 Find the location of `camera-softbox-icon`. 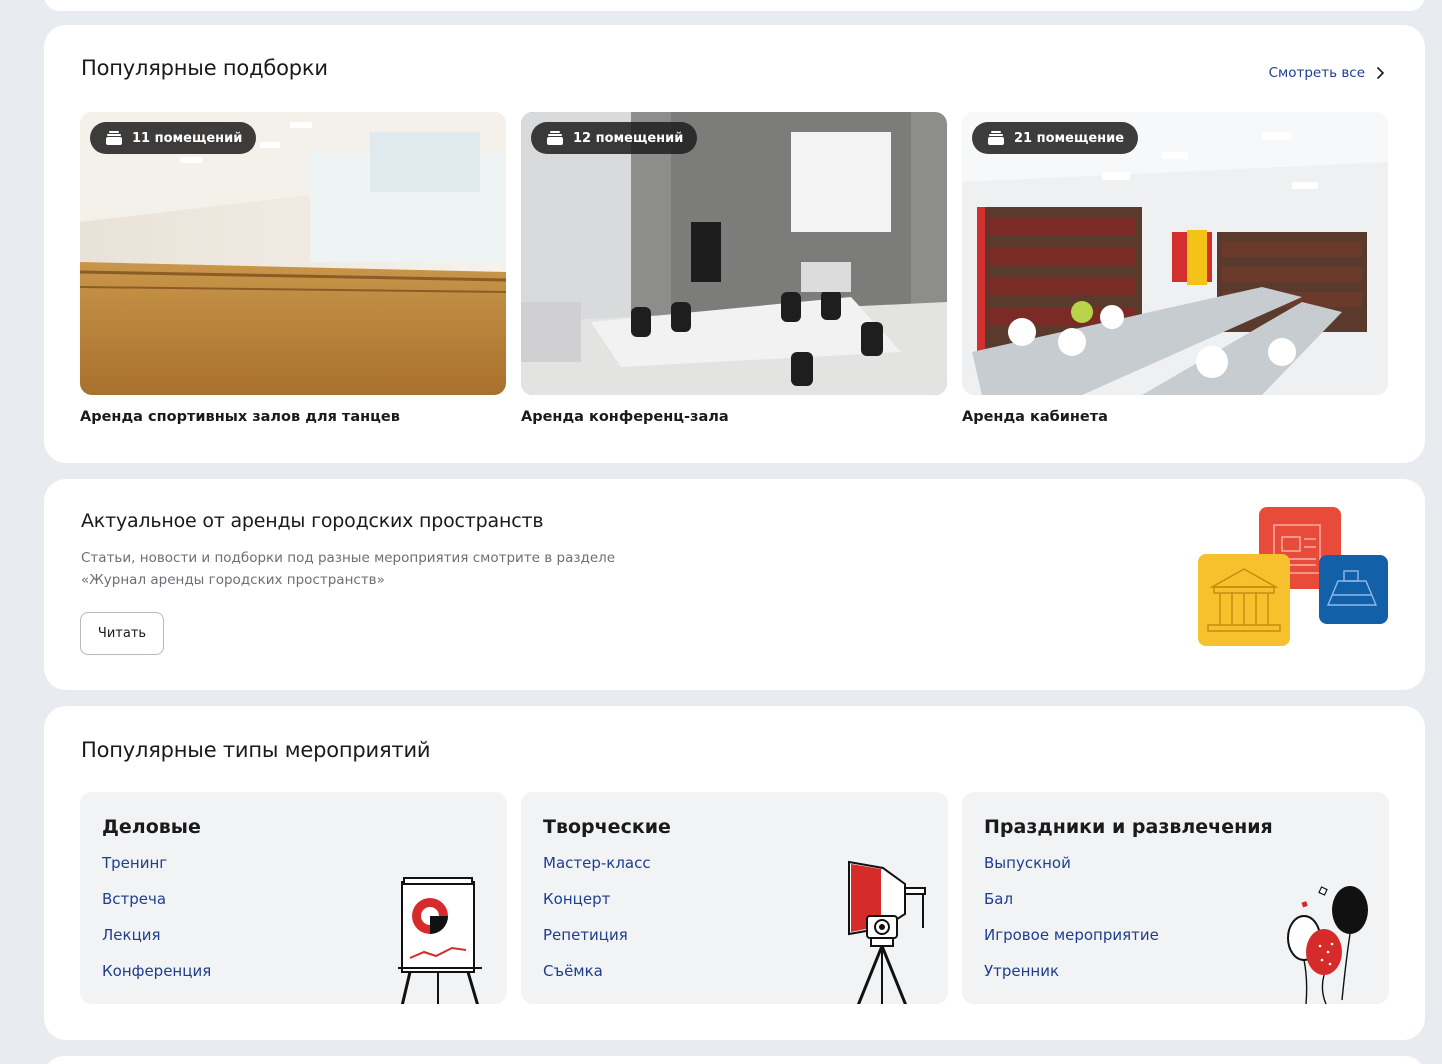

camera-softbox-icon is located at coordinates (887, 932).